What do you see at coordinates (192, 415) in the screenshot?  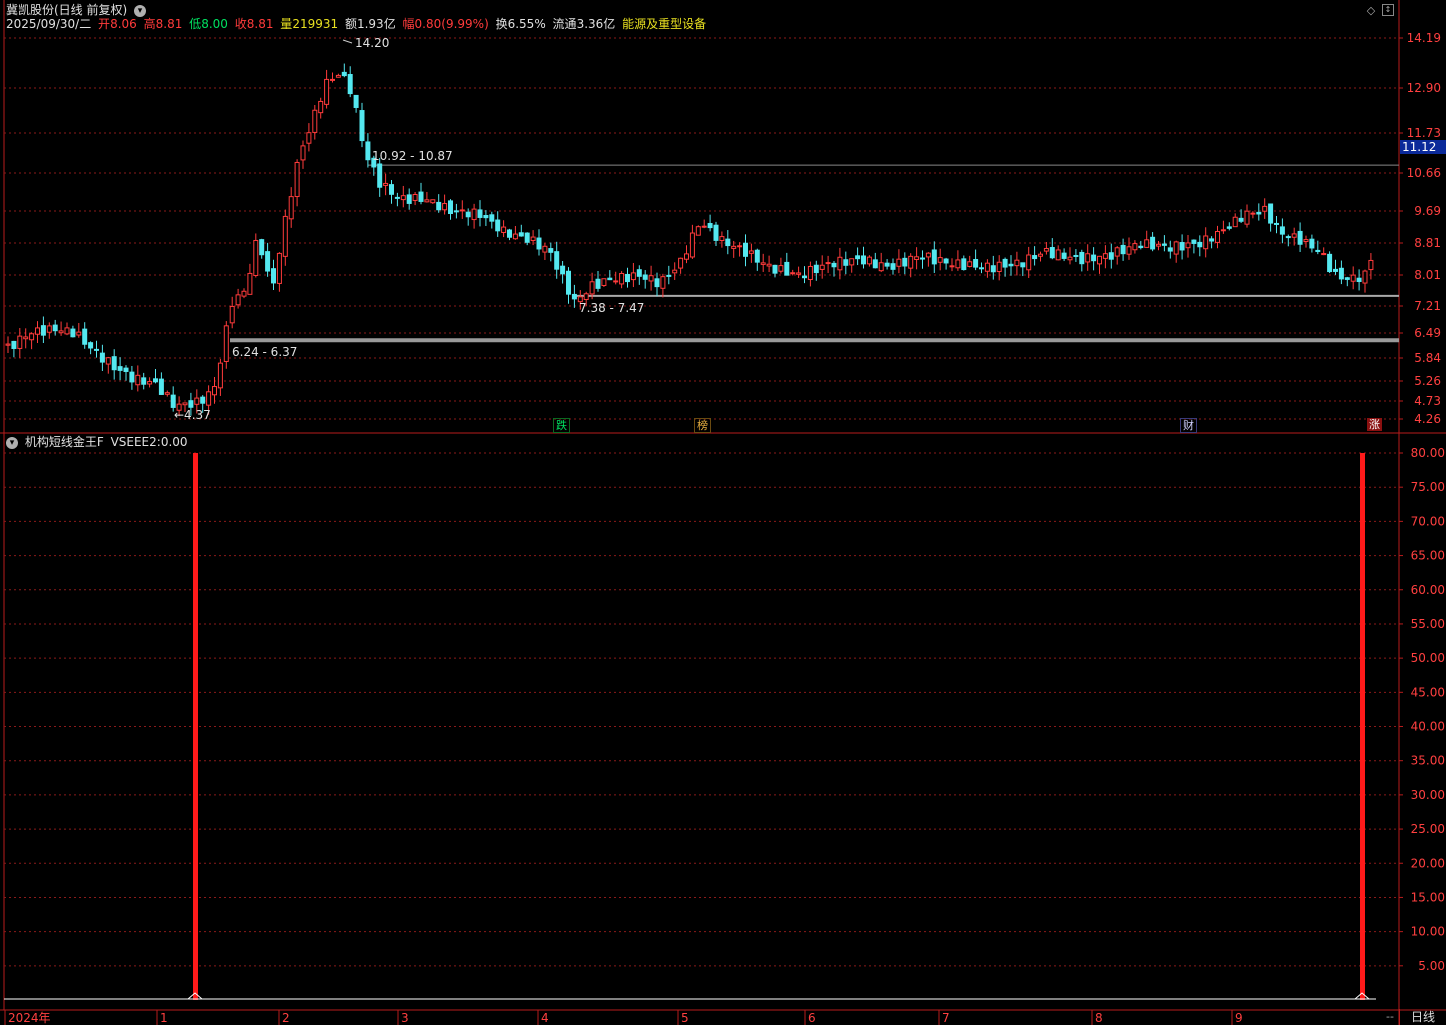 I see `low-annotation: ←4.37` at bounding box center [192, 415].